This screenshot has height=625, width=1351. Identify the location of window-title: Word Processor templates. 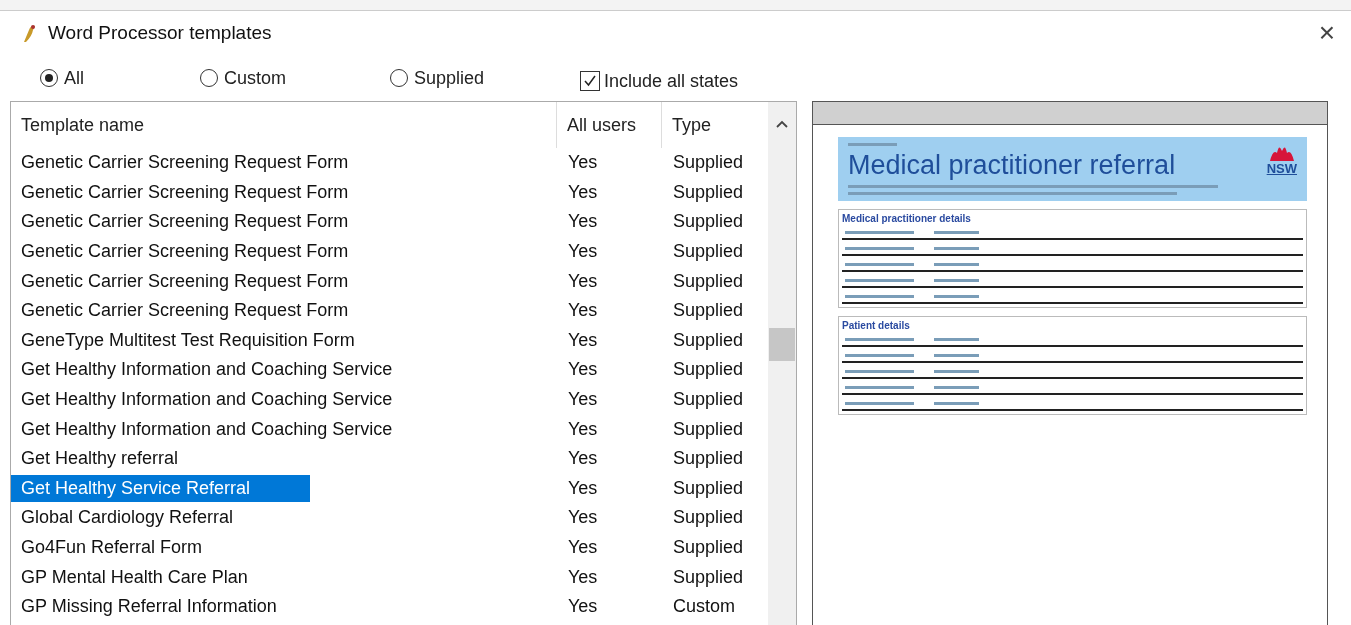
(160, 33).